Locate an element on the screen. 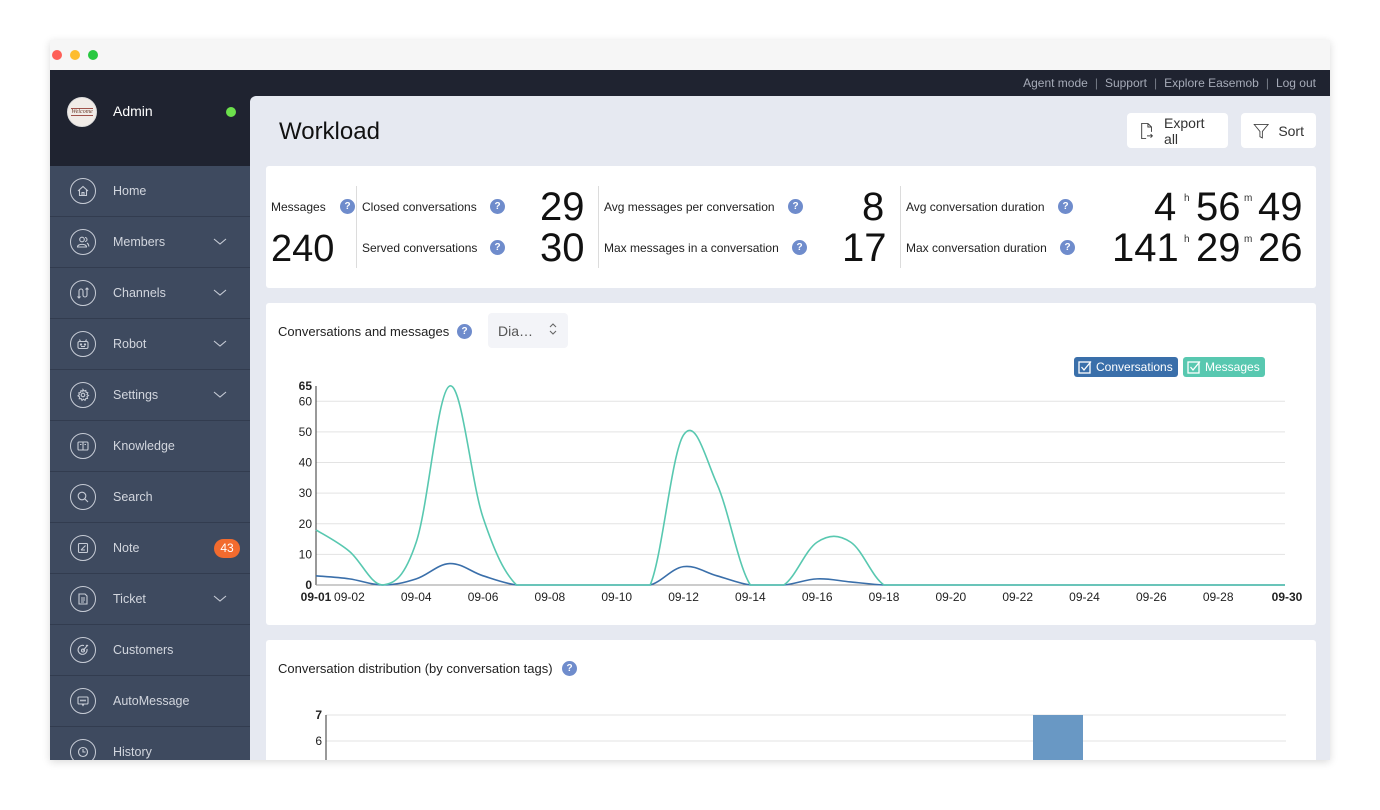 This screenshot has width=1380, height=810. sidebar-item-history: History is located at coordinates (150, 743).